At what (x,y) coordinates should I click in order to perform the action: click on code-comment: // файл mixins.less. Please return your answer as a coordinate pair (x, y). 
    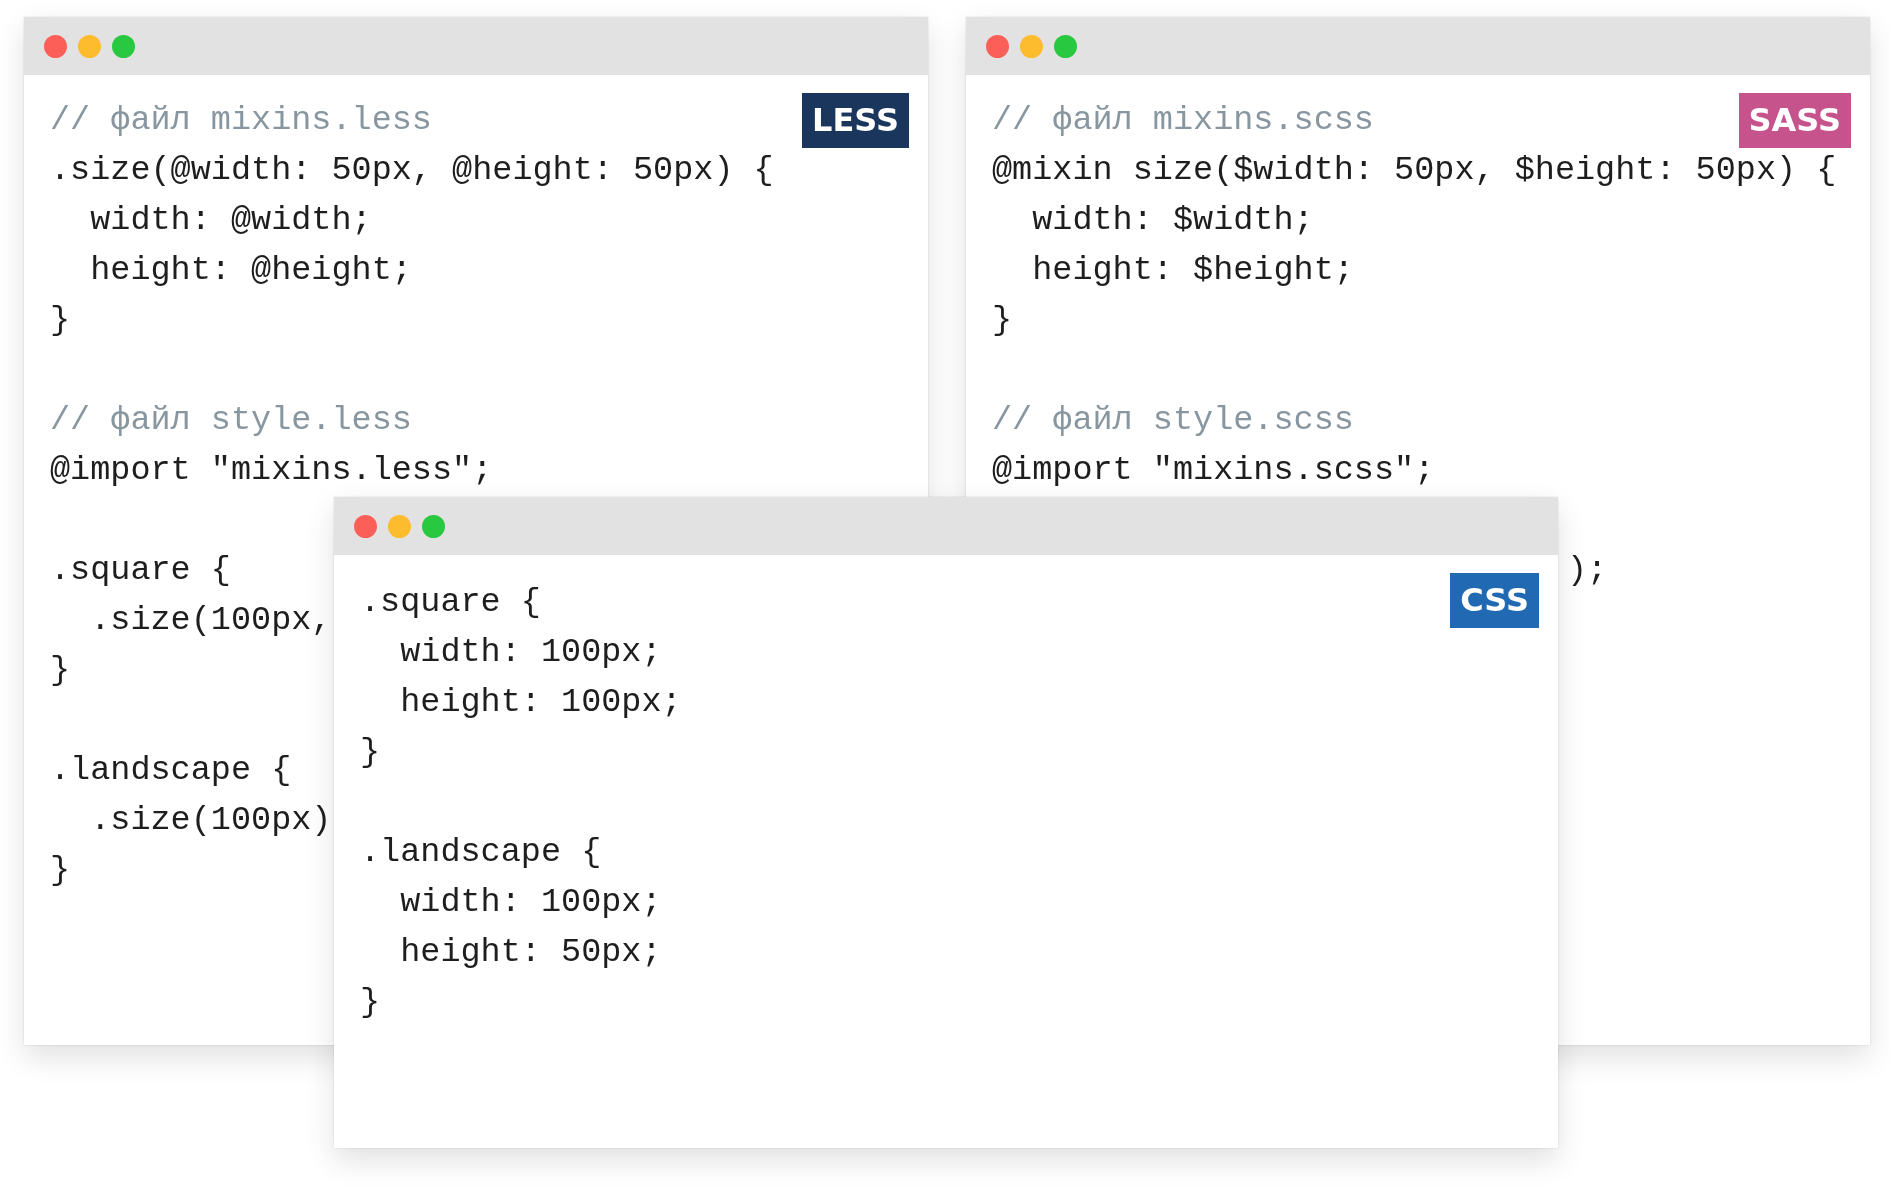
    Looking at the image, I should click on (241, 120).